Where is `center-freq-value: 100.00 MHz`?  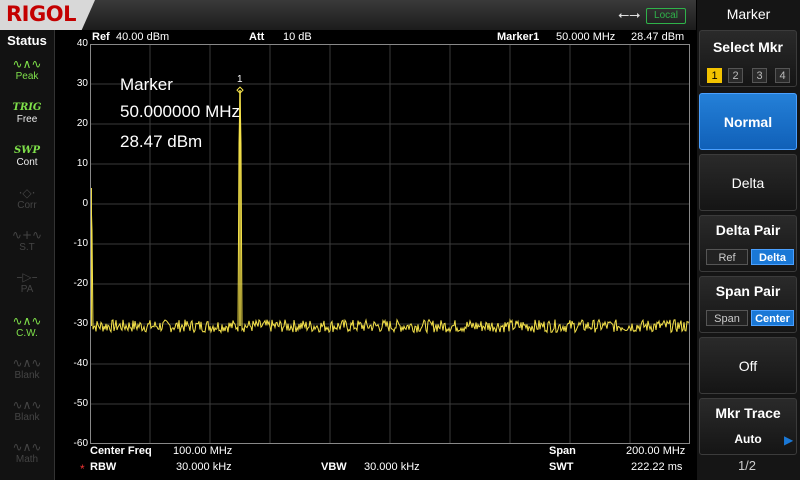
center-freq-value: 100.00 MHz is located at coordinates (203, 451).